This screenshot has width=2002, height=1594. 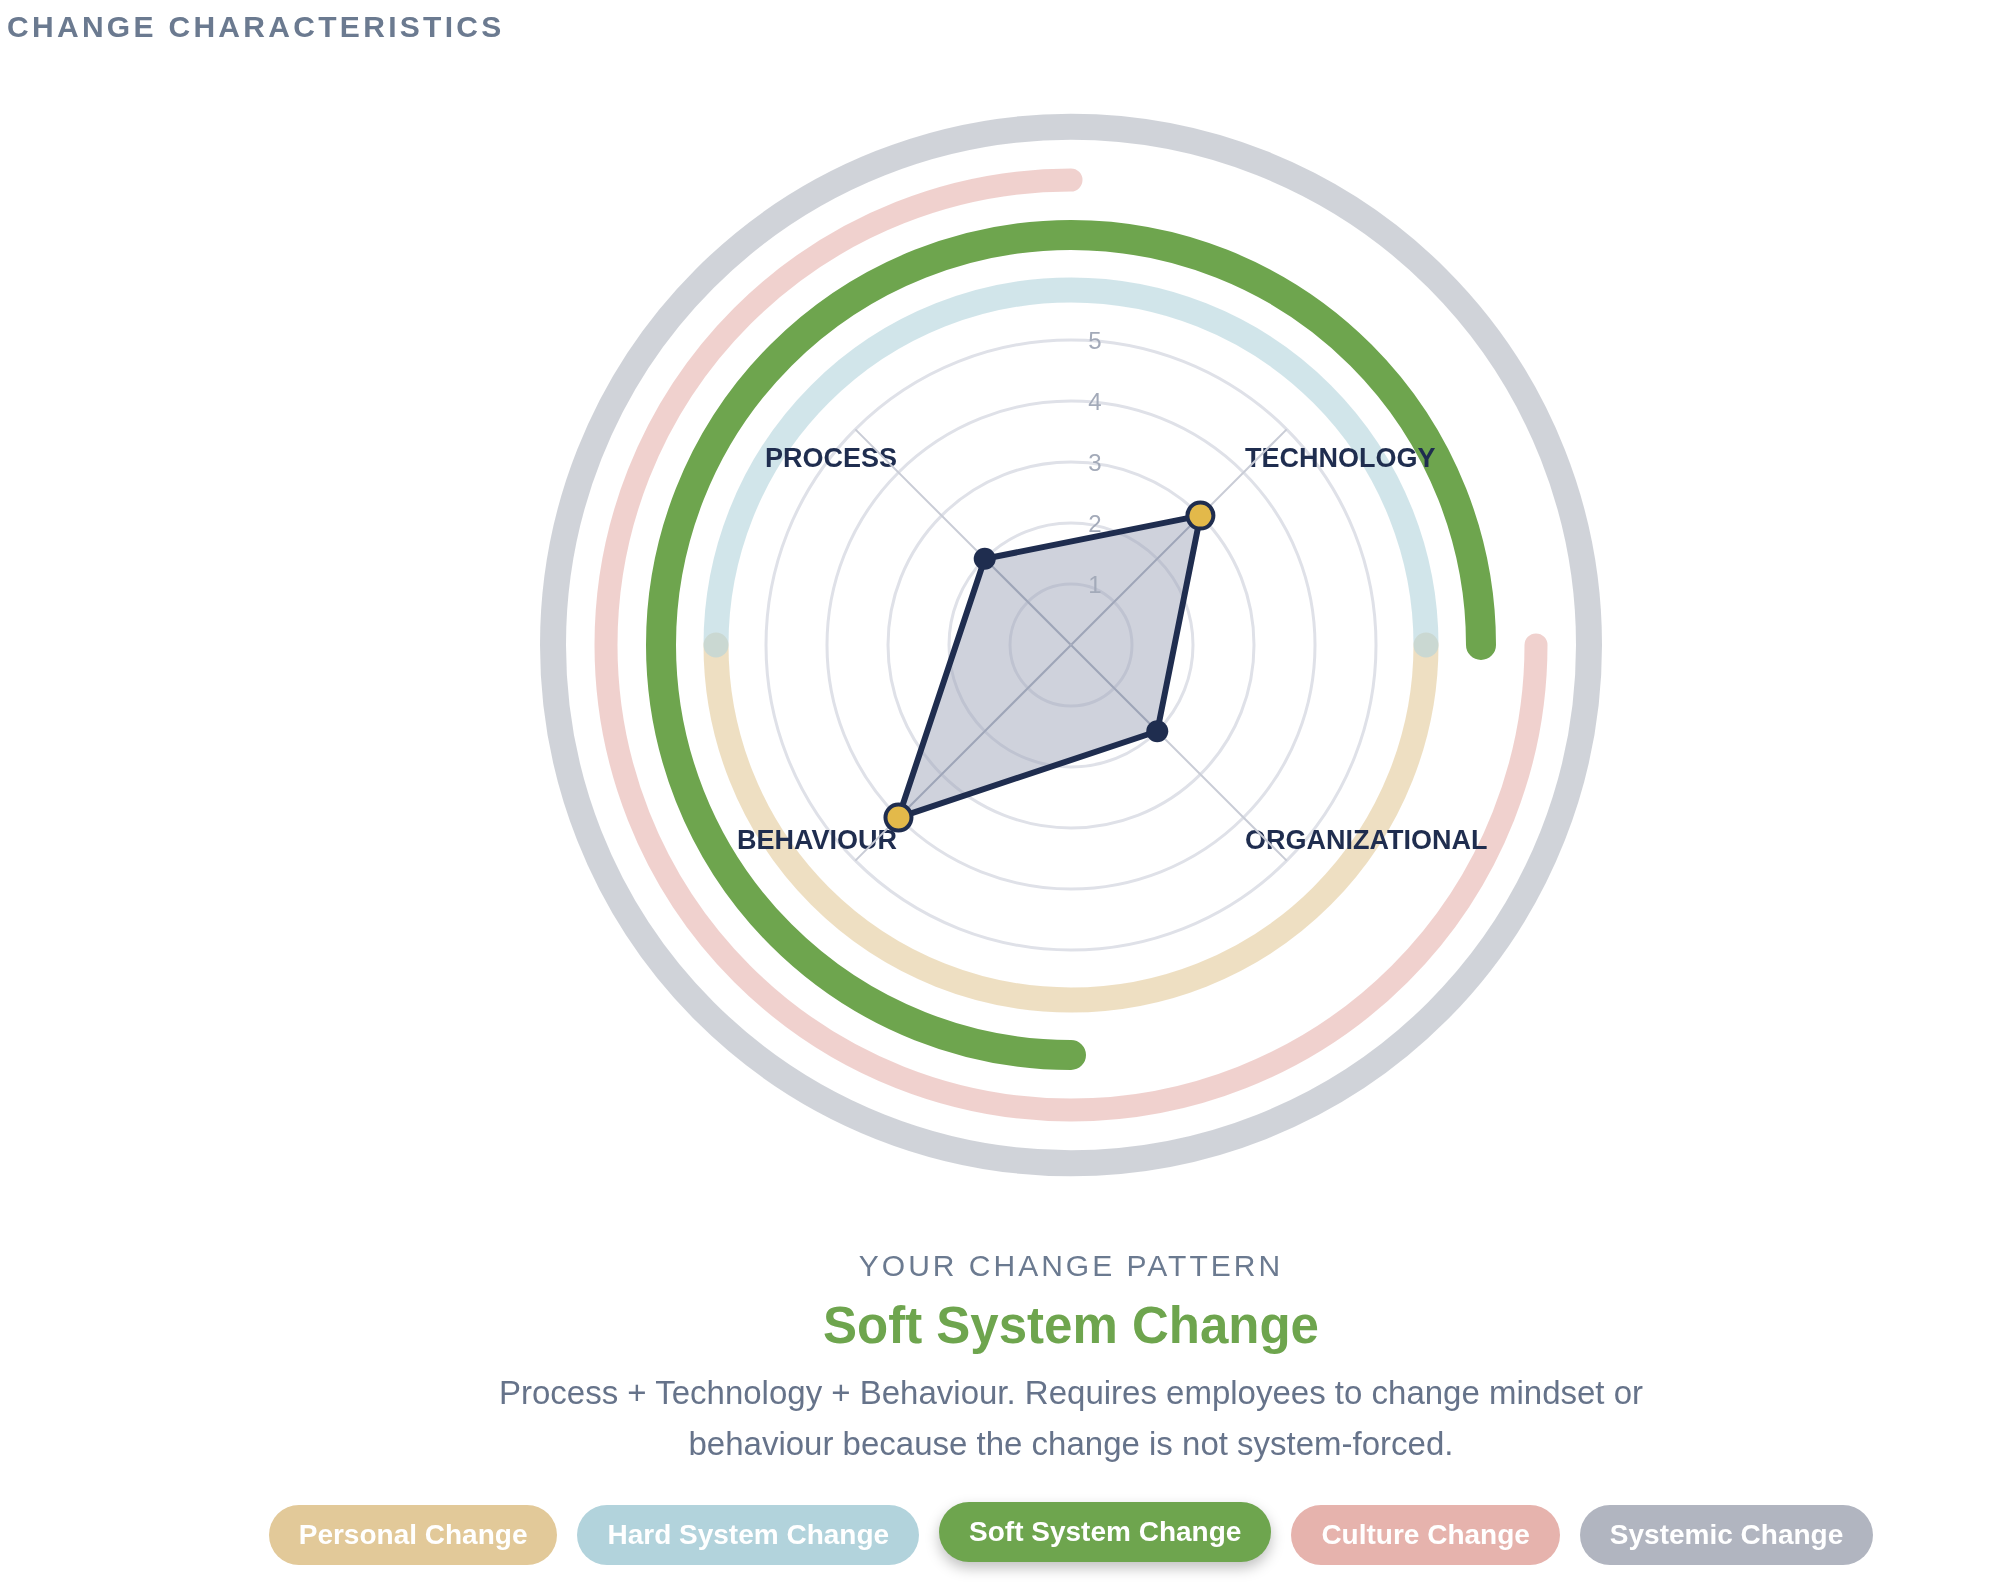 What do you see at coordinates (748, 1534) in the screenshot?
I see `pattern-tab: Hard System Change` at bounding box center [748, 1534].